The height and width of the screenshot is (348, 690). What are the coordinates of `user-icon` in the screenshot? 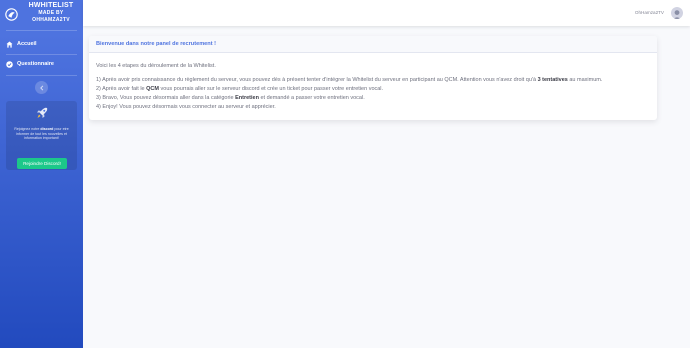 It's located at (677, 14).